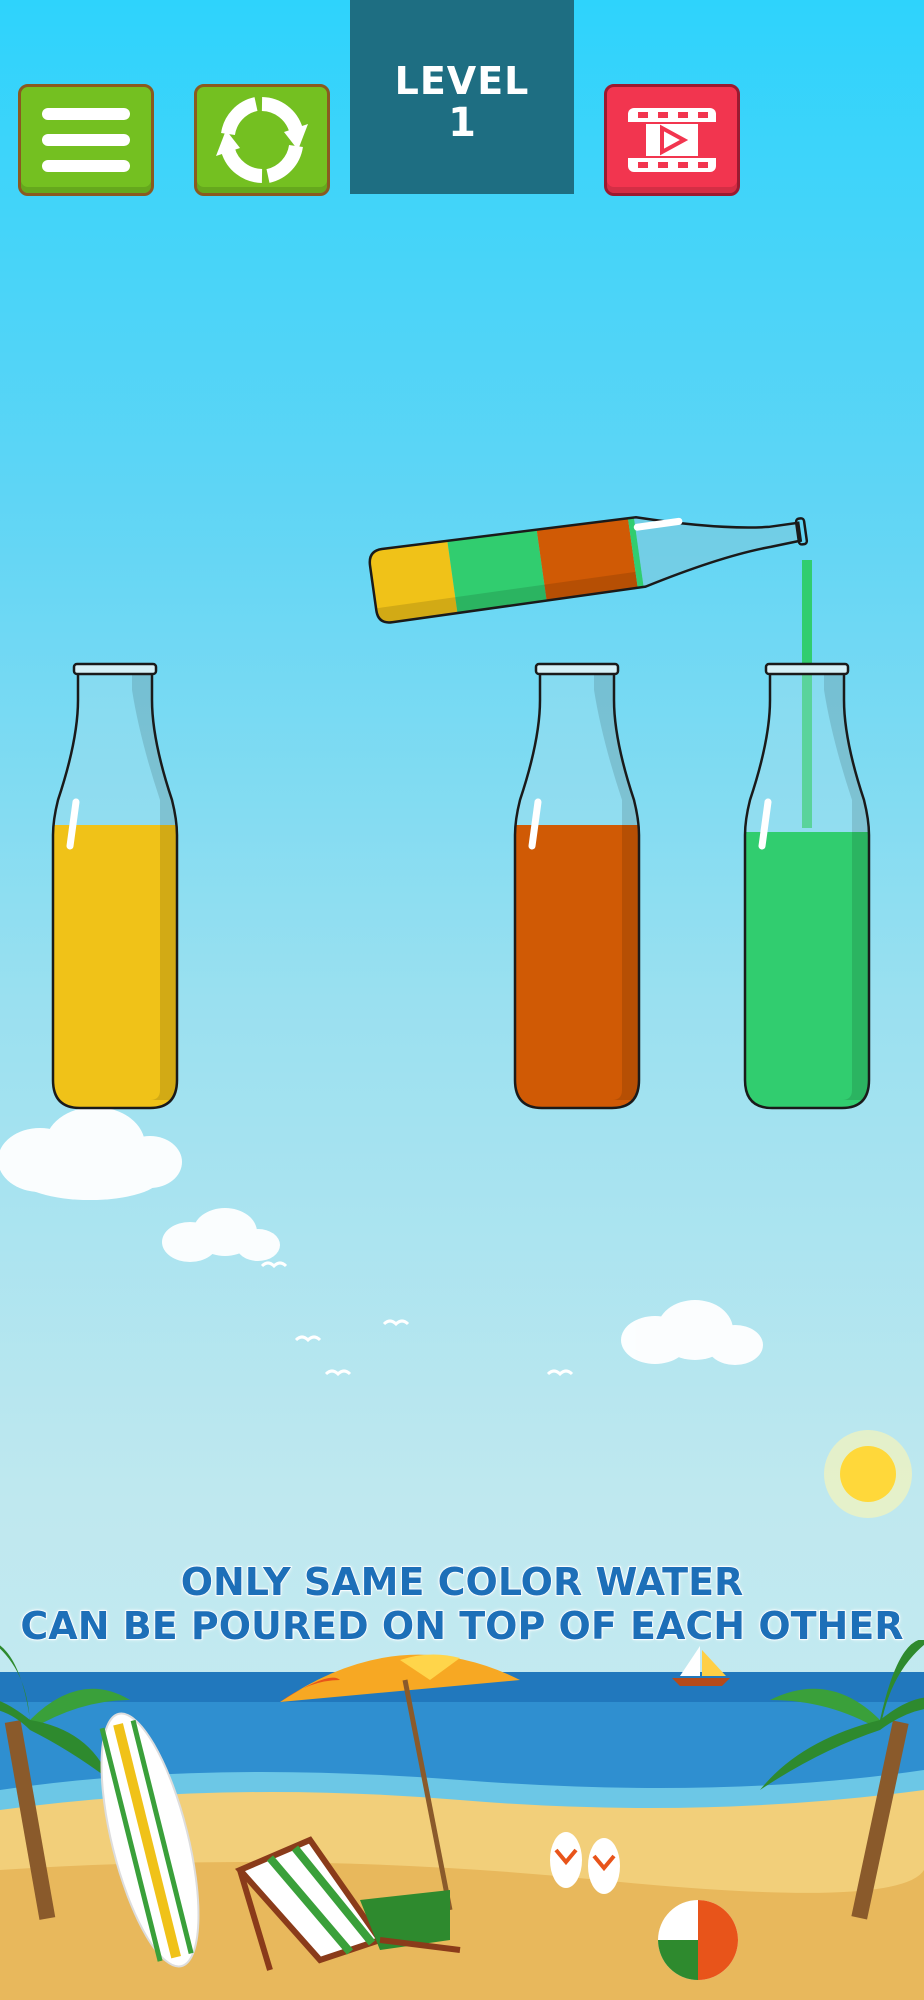  What do you see at coordinates (590, 545) in the screenshot?
I see `tilted-bottle` at bounding box center [590, 545].